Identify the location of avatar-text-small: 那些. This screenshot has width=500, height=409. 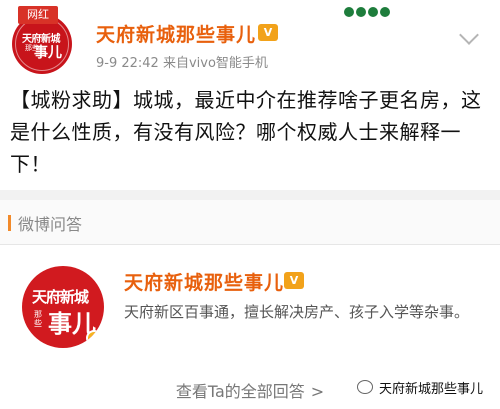
(38, 319).